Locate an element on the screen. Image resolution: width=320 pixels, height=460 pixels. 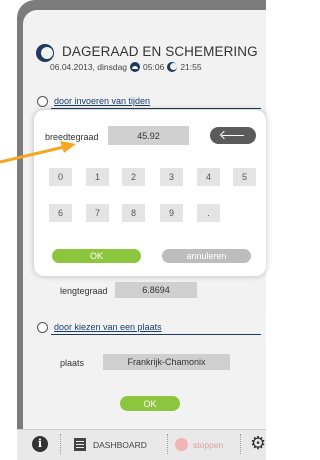
keypad-ok-button: OK is located at coordinates (96, 256).